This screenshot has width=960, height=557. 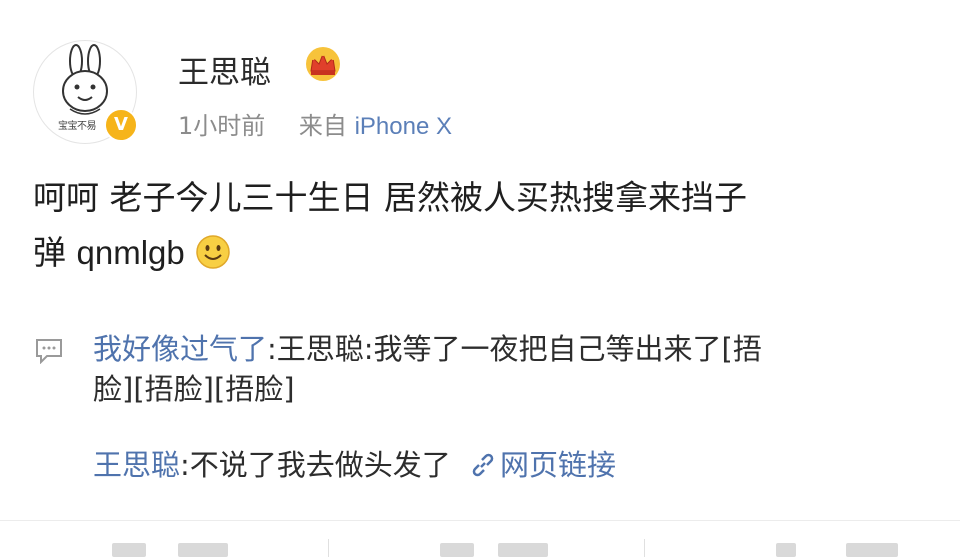 I want to click on comment-author: 我好像过气了, so click(x=180, y=349).